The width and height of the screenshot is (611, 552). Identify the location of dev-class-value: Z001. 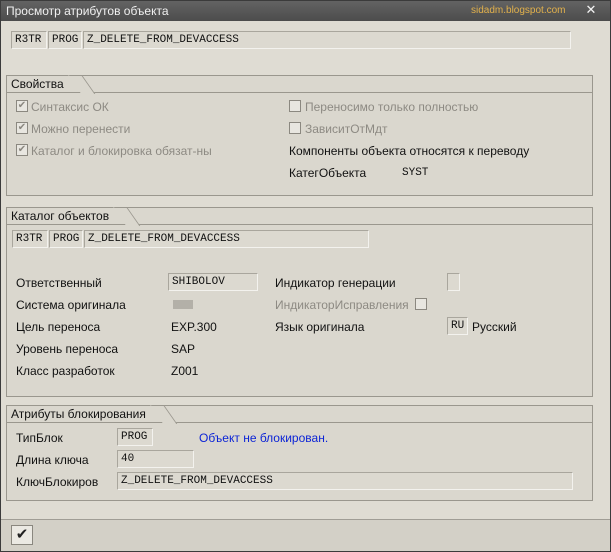
(185, 371).